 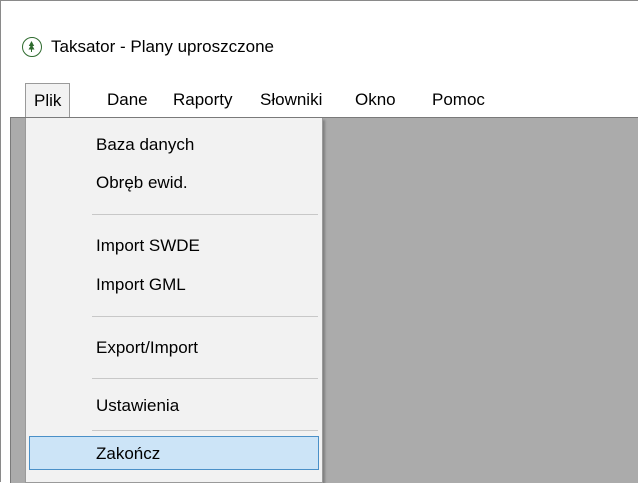 What do you see at coordinates (147, 347) in the screenshot?
I see `menu-item-label: Export/Import` at bounding box center [147, 347].